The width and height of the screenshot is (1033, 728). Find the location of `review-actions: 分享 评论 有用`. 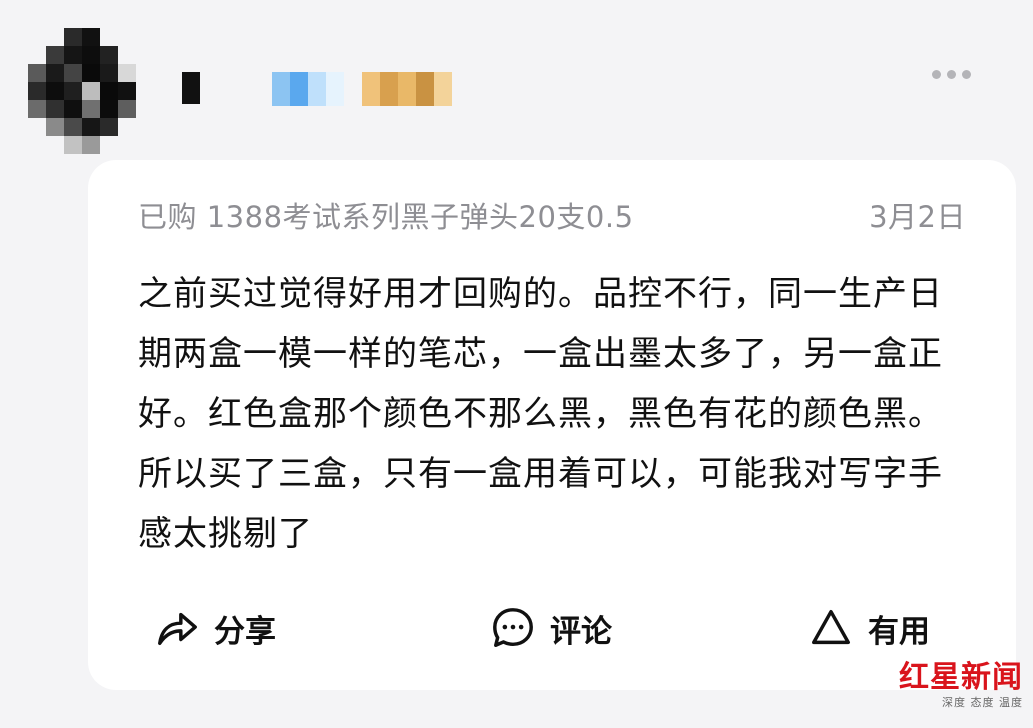

review-actions: 分享 评论 有用 is located at coordinates (552, 628).